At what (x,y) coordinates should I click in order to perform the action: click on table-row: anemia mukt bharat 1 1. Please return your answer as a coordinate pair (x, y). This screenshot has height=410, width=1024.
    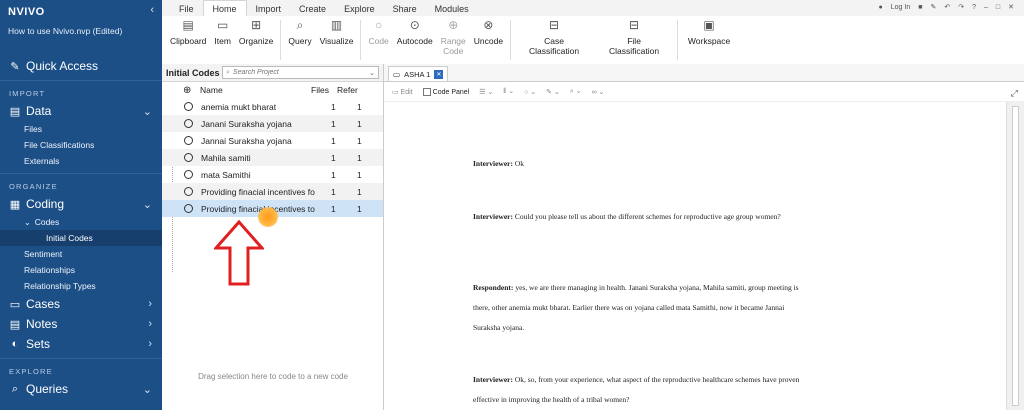
    Looking at the image, I should click on (272, 106).